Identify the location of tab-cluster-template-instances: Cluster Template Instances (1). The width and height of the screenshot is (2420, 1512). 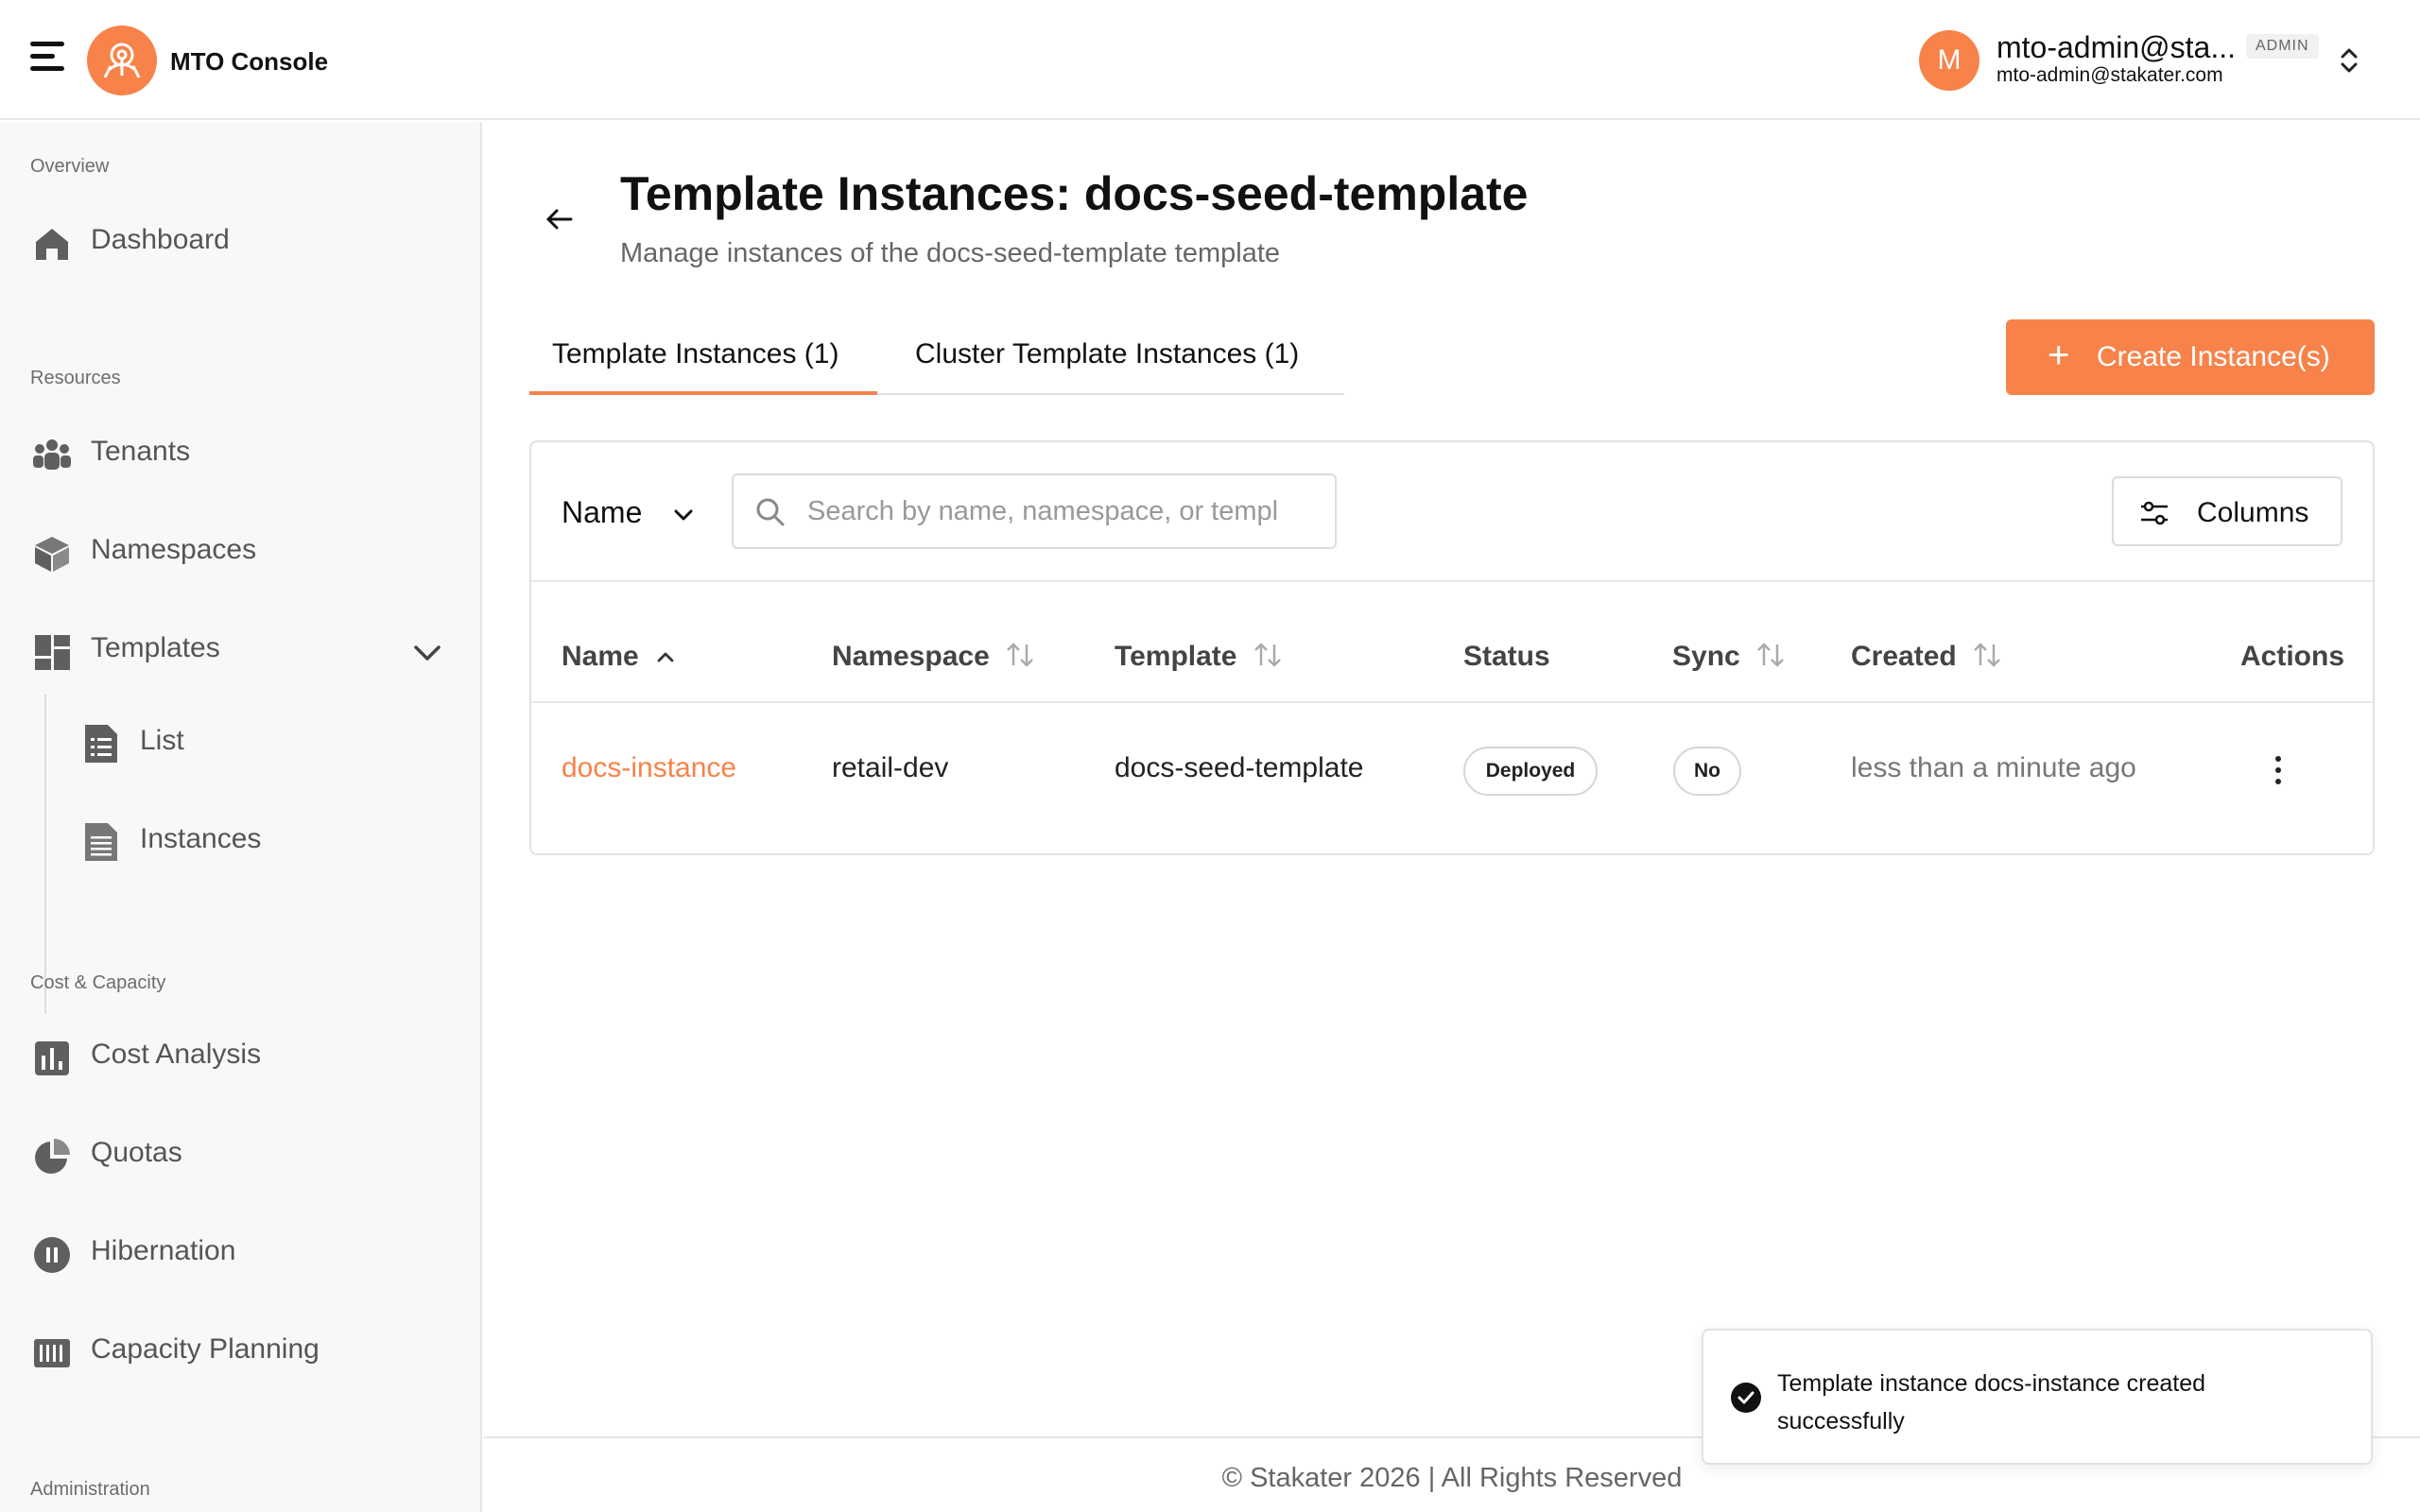
(1127, 361).